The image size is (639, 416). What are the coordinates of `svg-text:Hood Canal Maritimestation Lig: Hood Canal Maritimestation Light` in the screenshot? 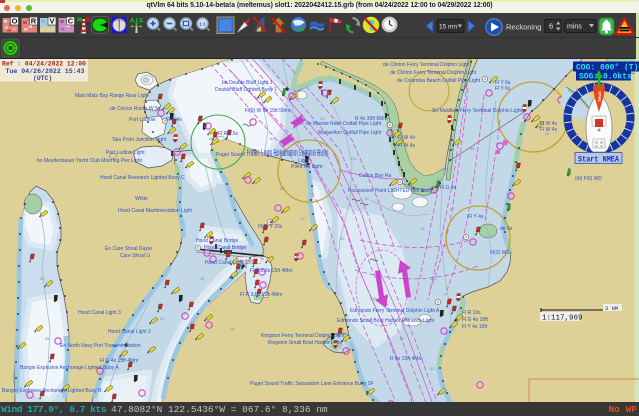 It's located at (155, 211).